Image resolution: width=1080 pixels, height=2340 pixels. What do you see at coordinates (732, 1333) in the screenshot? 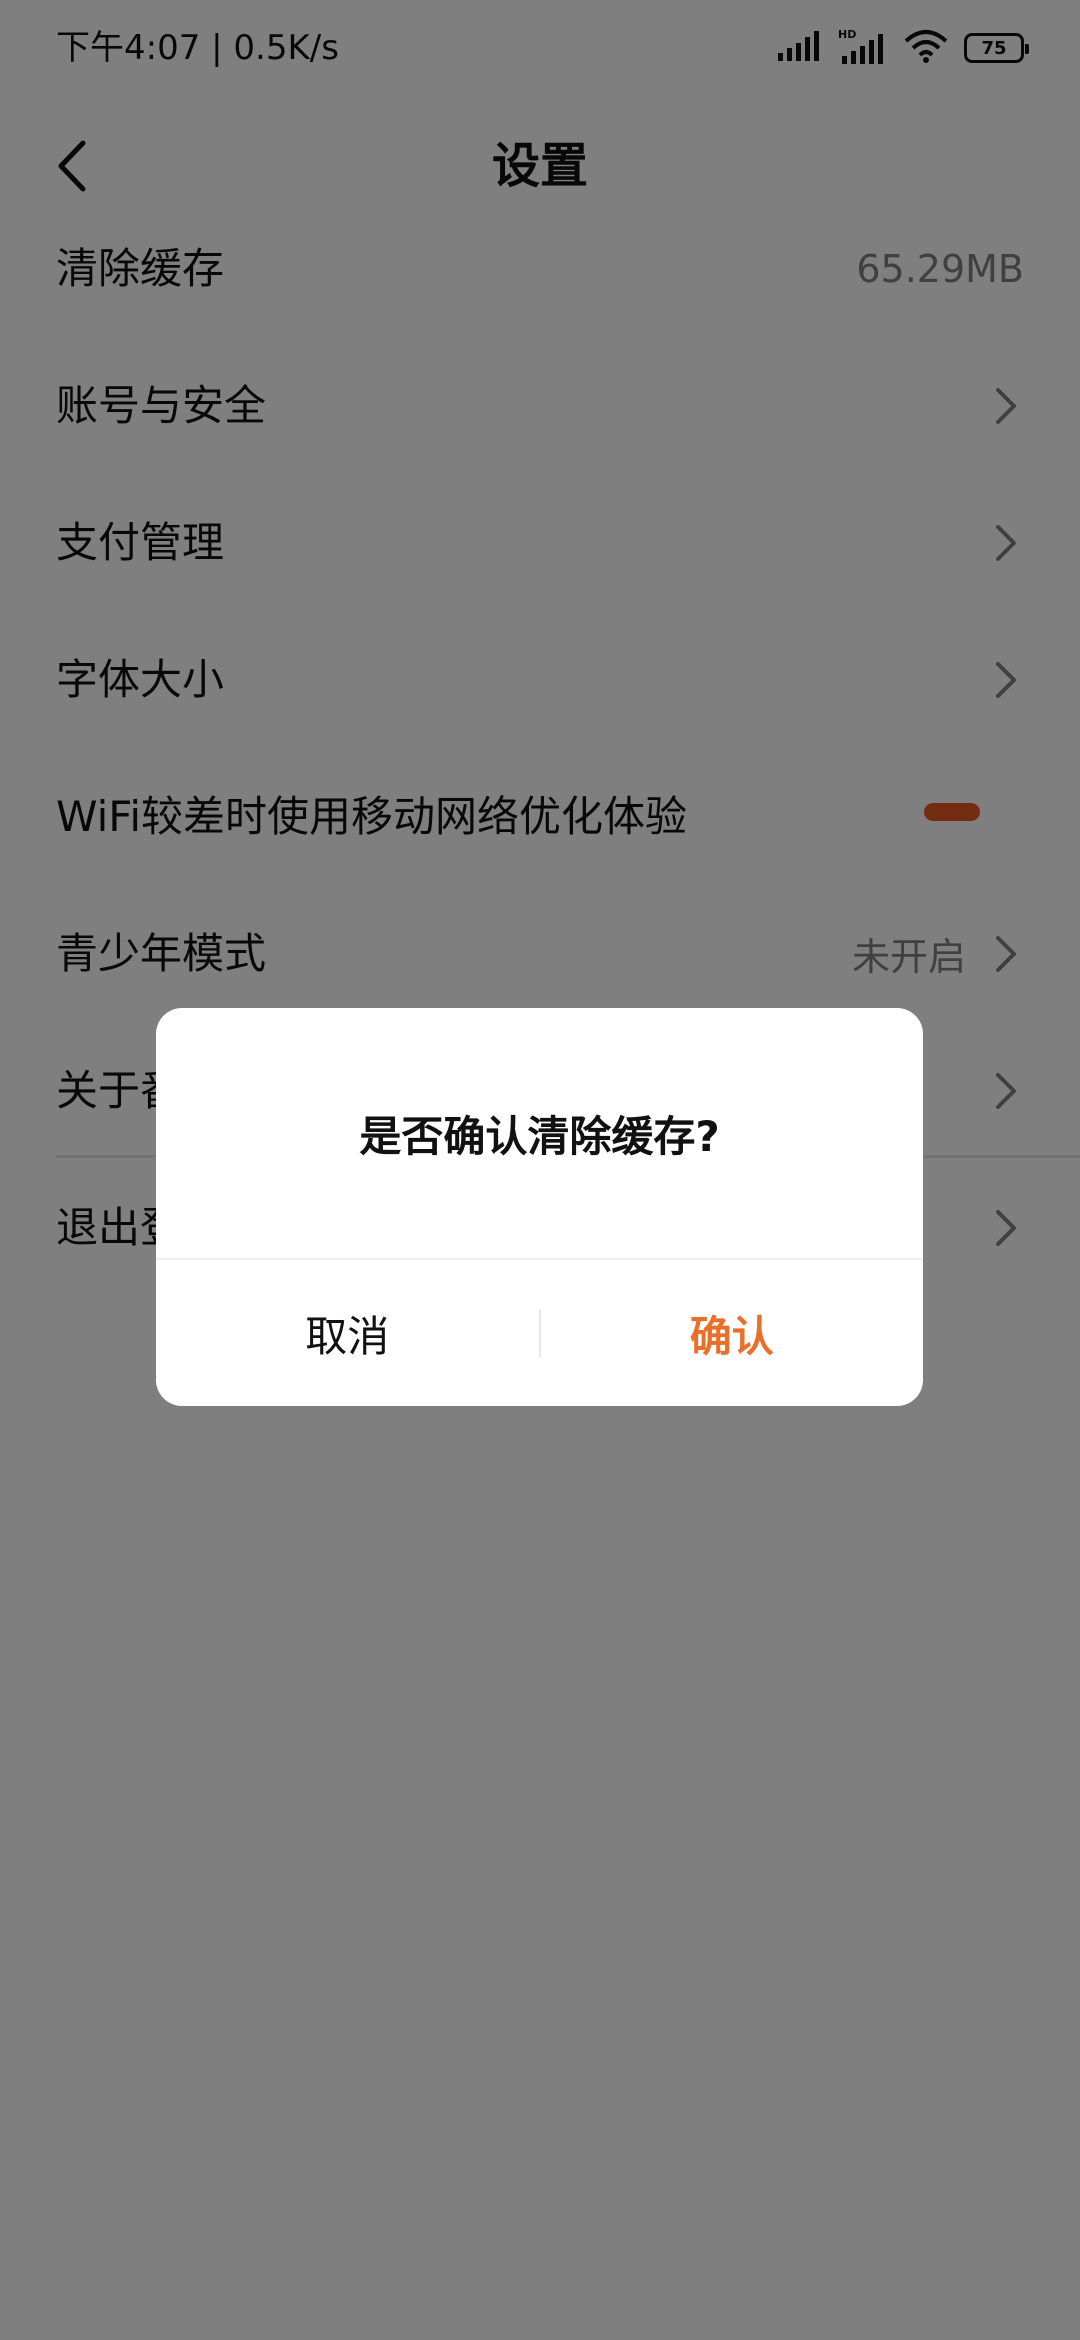
I see `confirm-button: 确认` at bounding box center [732, 1333].